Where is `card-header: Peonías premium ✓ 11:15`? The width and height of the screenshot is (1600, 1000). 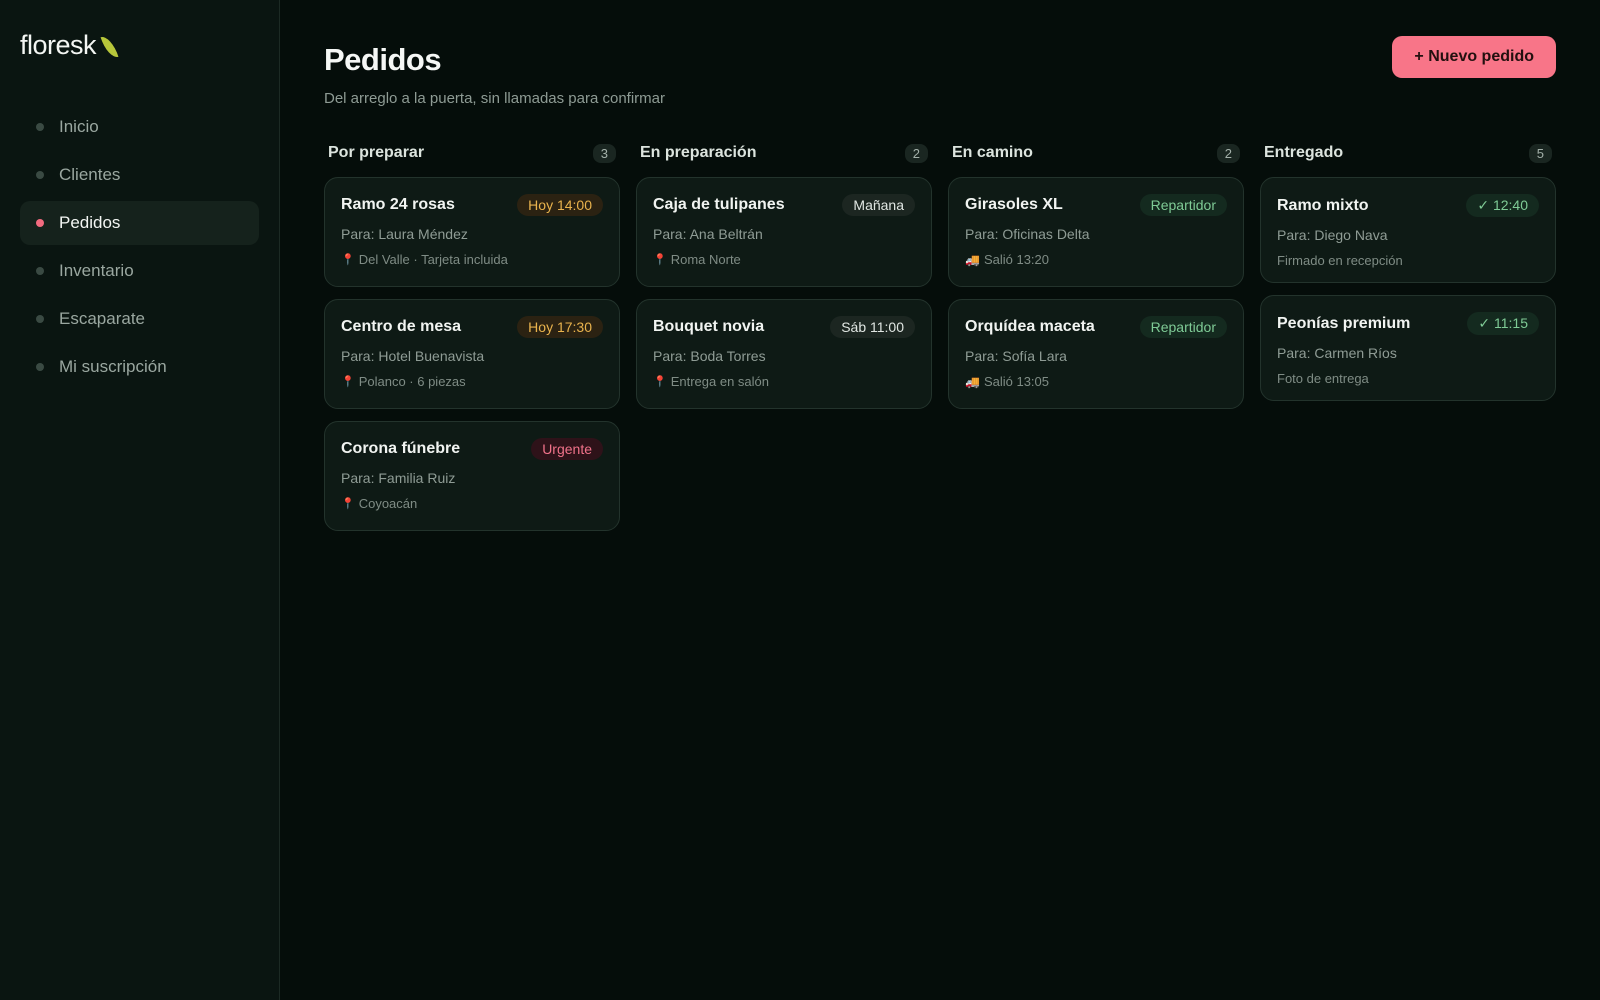 card-header: Peonías premium ✓ 11:15 is located at coordinates (1408, 323).